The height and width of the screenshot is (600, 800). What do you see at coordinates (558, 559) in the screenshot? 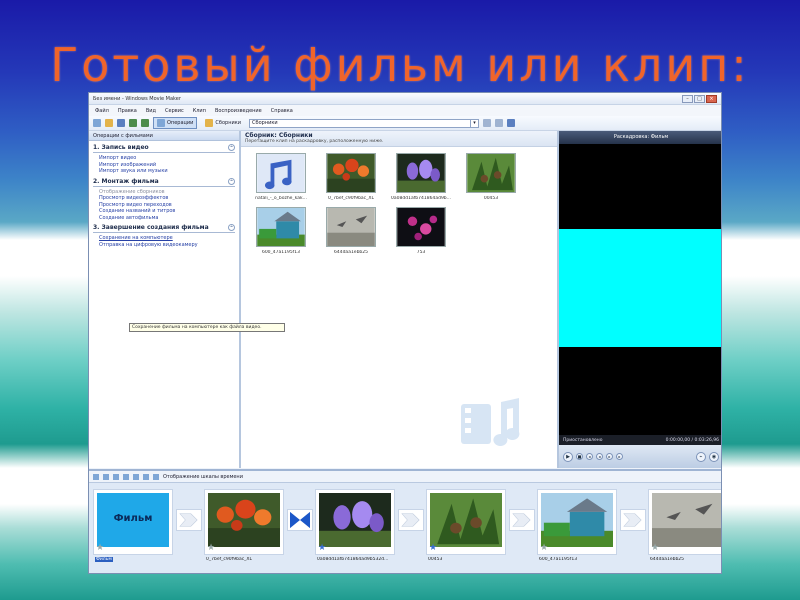
I see `storyboard-caption: 600_47a1195f13` at bounding box center [558, 559].